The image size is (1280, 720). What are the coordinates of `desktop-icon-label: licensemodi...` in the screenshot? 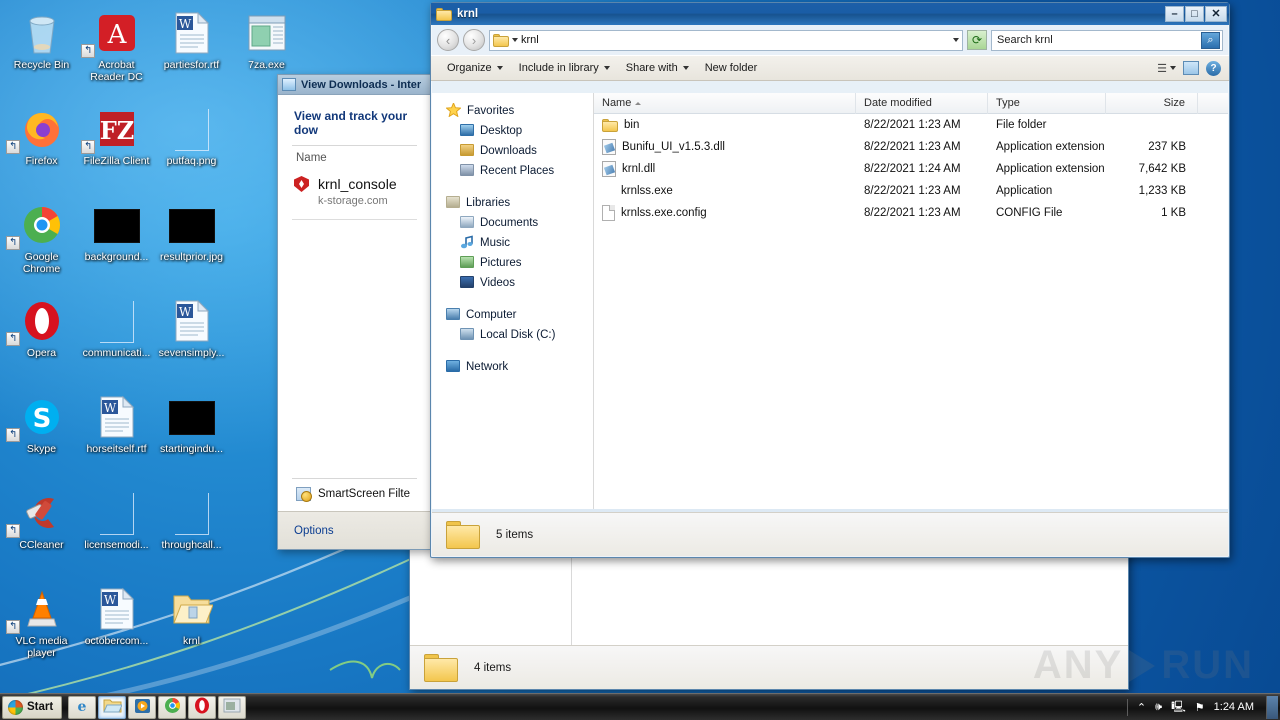 It's located at (116, 545).